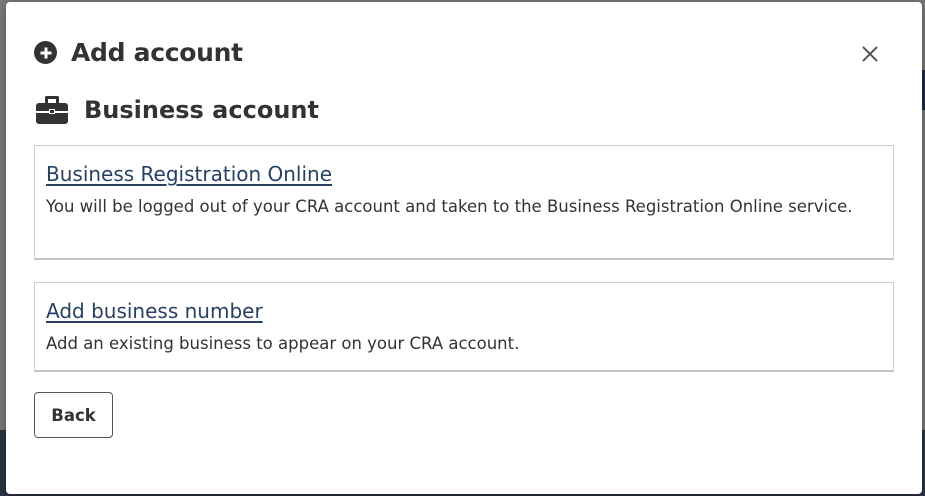 The width and height of the screenshot is (925, 496). I want to click on section-title: Business account, so click(201, 110).